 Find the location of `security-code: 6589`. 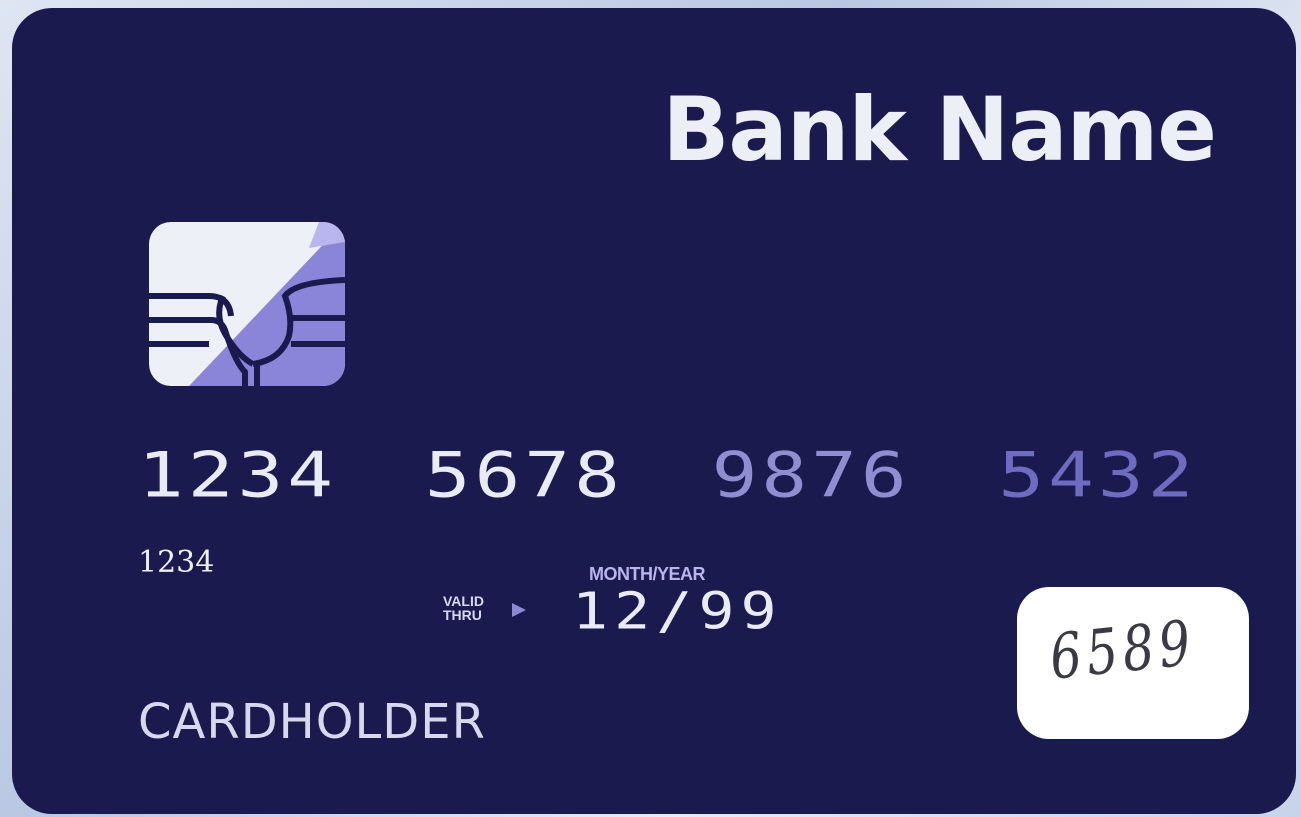

security-code: 6589 is located at coordinates (1122, 649).